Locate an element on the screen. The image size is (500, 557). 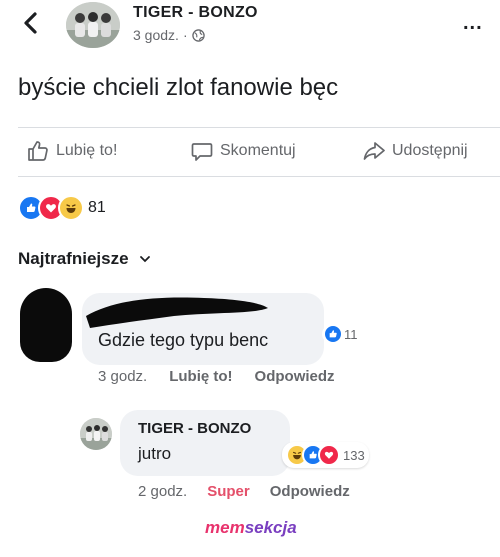
post-time: 3 godz. is located at coordinates (156, 35).